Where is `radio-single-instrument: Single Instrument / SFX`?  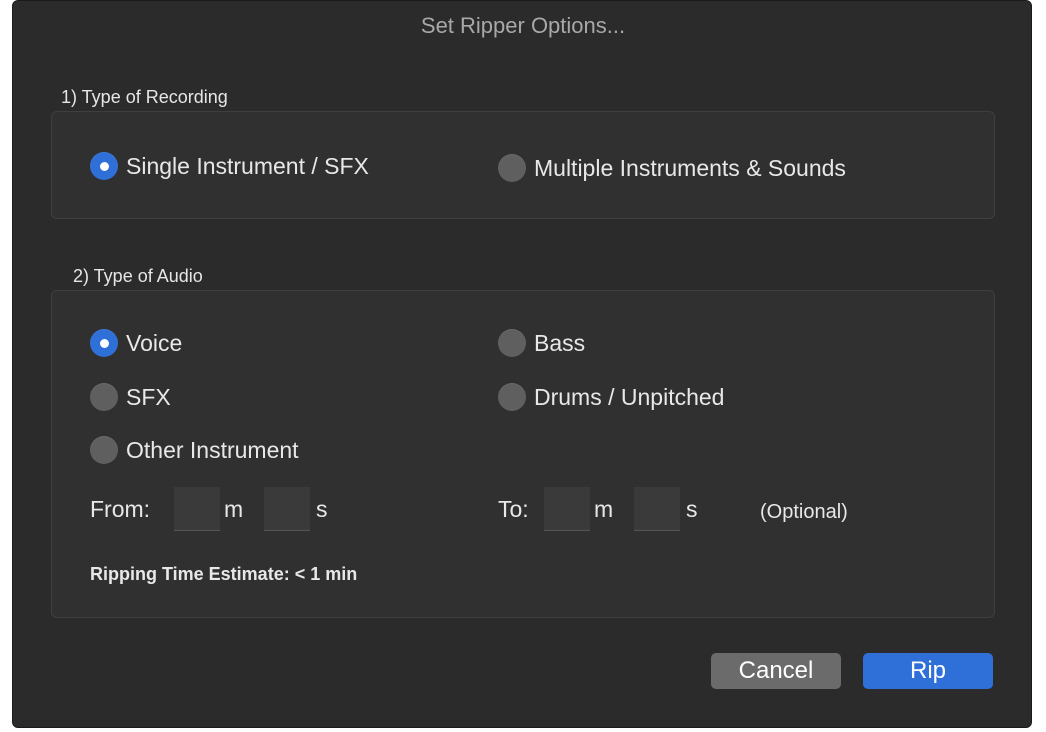
radio-single-instrument: Single Instrument / SFX is located at coordinates (229, 166).